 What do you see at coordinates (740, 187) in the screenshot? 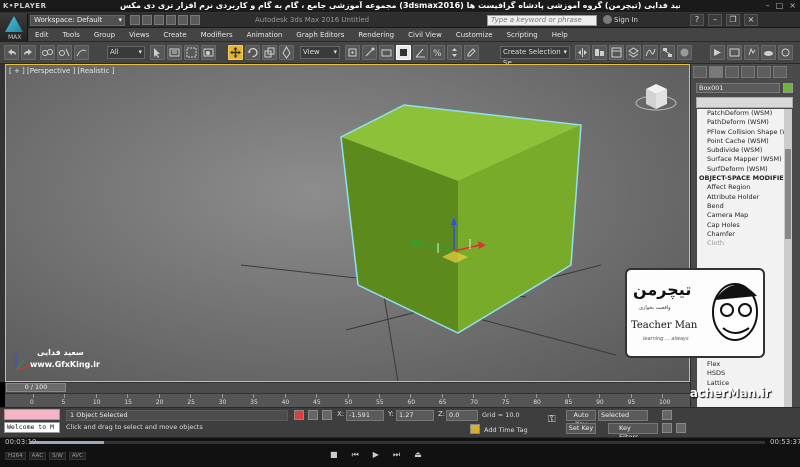
I see `modifier-list-item: Affect Region` at bounding box center [740, 187].